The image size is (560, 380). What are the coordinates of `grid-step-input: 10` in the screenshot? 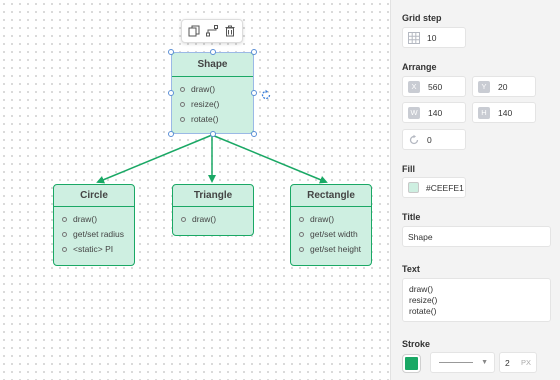 It's located at (434, 37).